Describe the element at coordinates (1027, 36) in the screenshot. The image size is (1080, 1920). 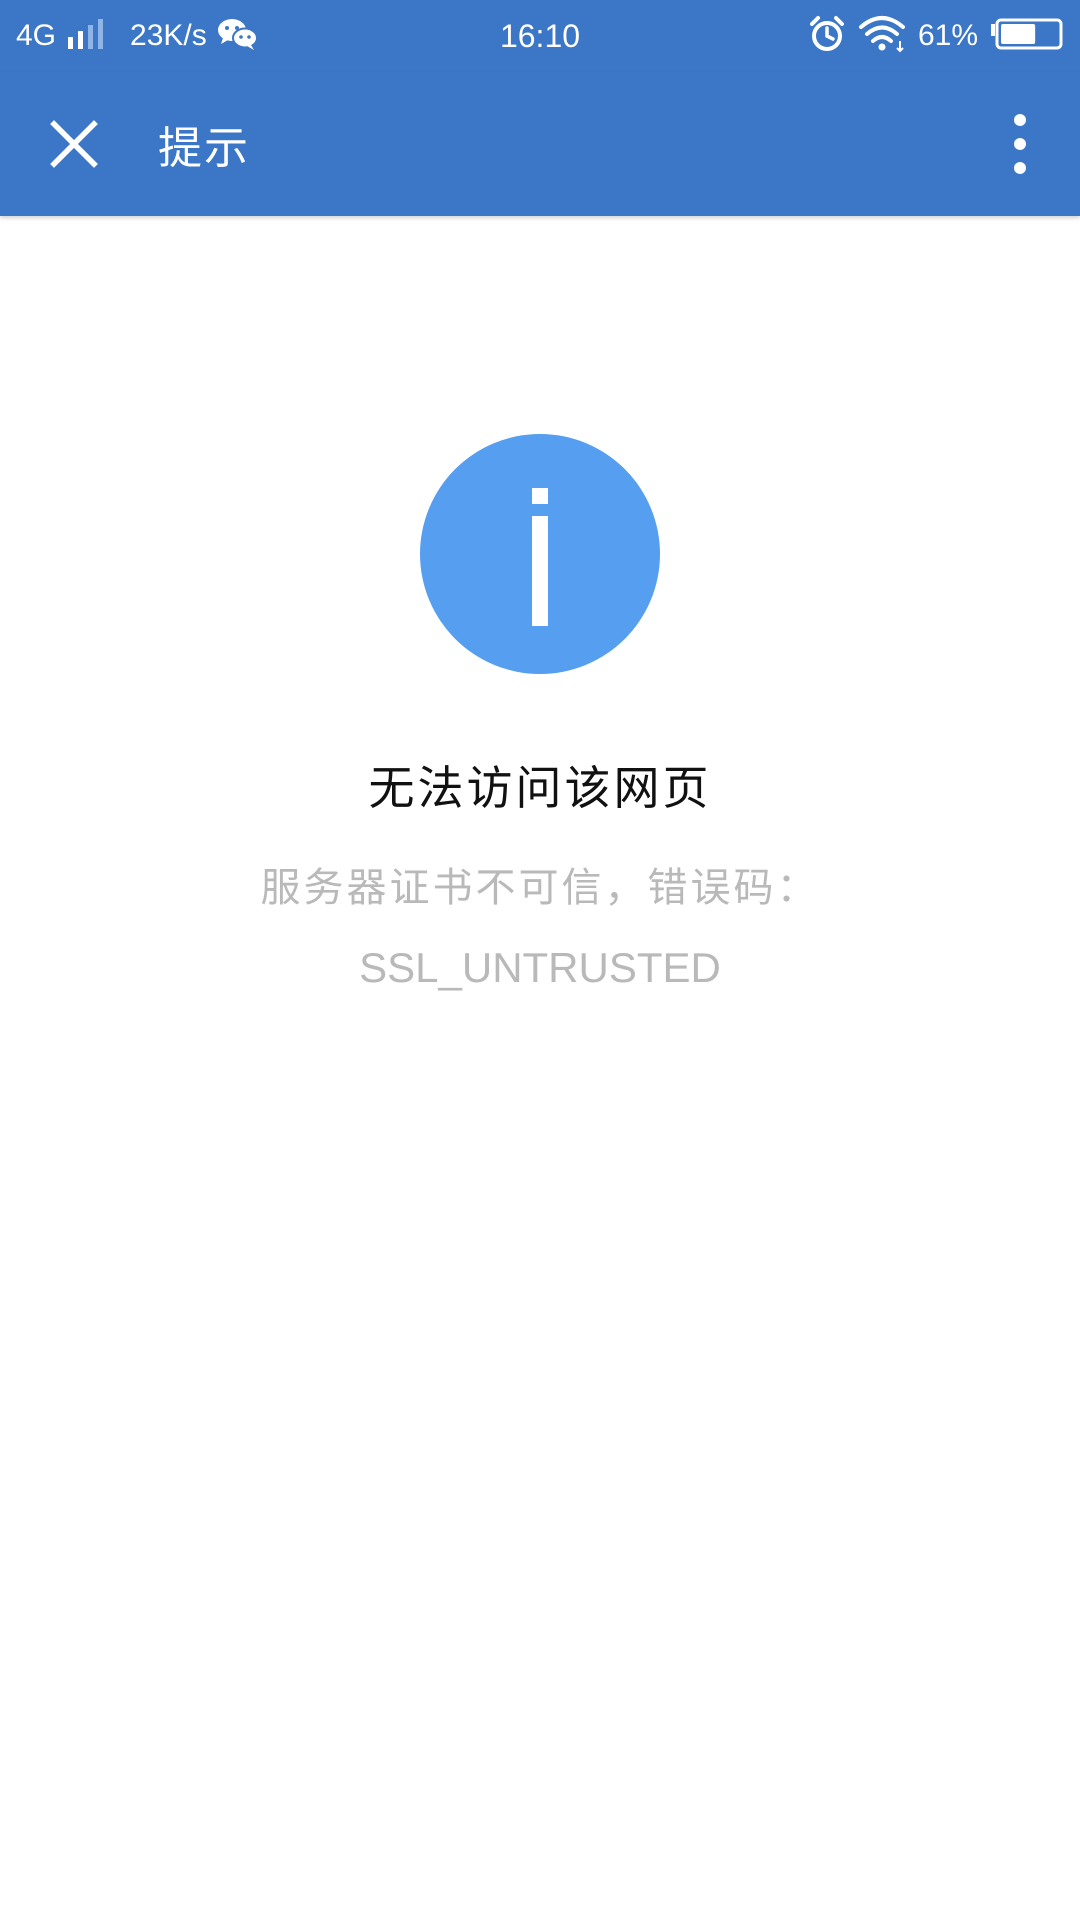
I see `battery-icon` at that location.